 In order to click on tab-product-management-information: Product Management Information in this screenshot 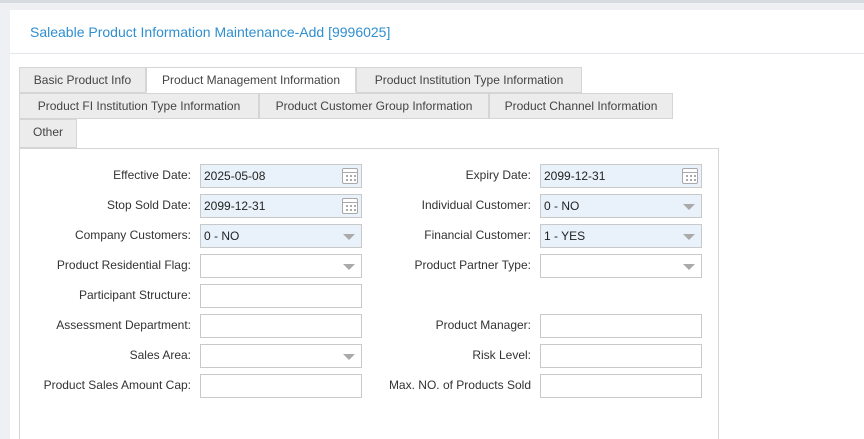, I will do `click(251, 80)`.